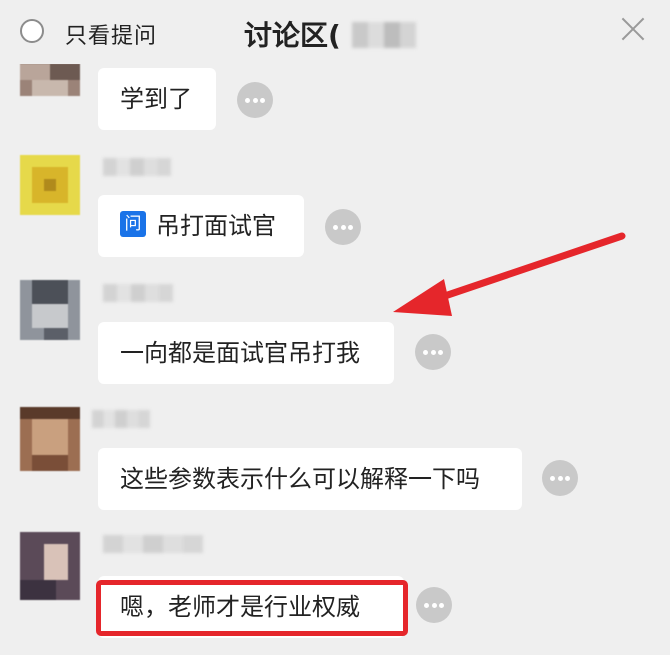  I want to click on message-bubble: 嗯，老师才是行业权威, so click(251, 607).